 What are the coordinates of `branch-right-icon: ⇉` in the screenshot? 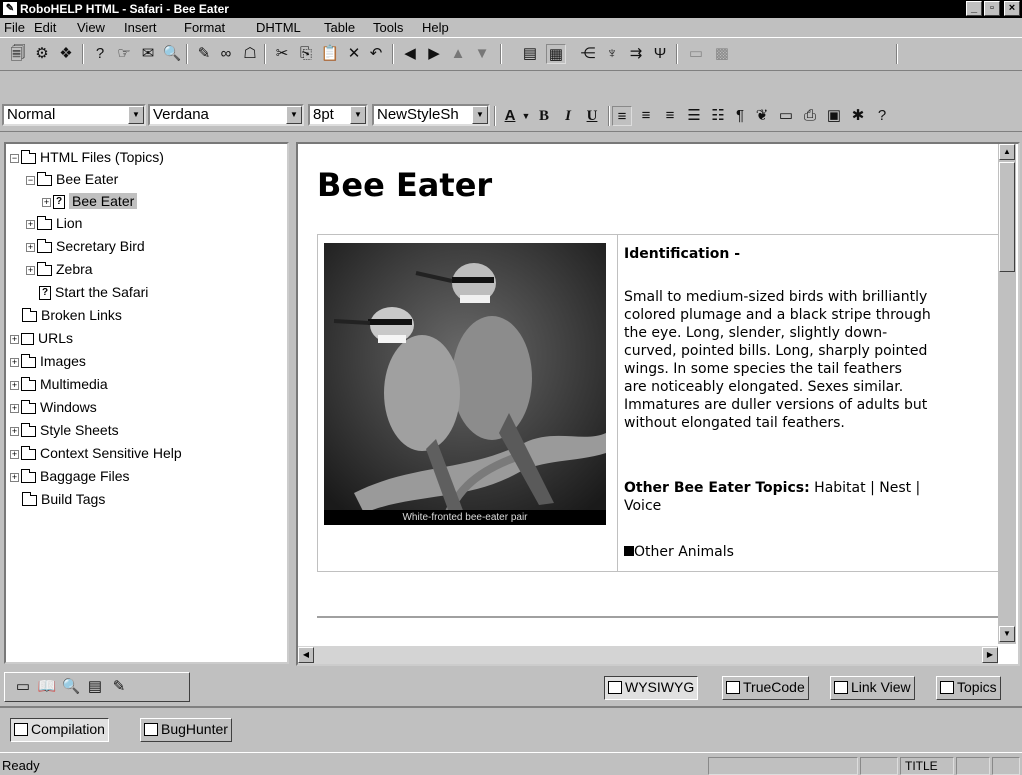 It's located at (636, 54).